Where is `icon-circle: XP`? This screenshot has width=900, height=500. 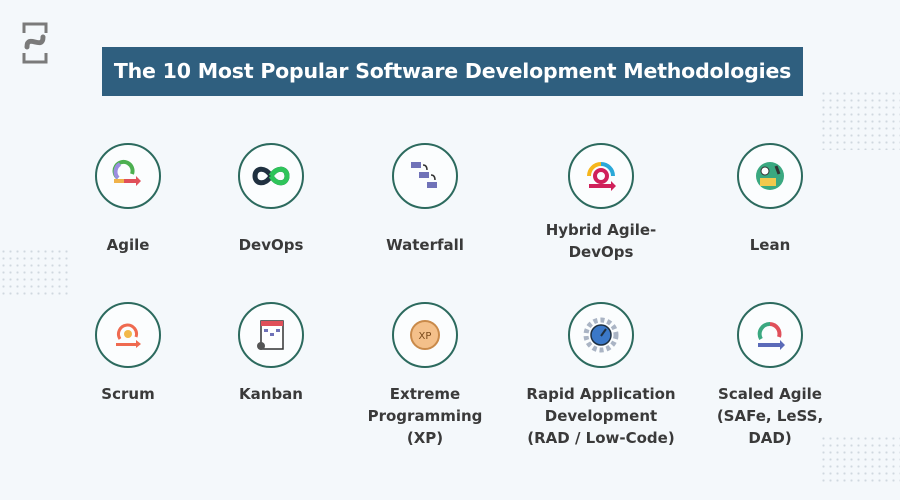
icon-circle: XP is located at coordinates (425, 335).